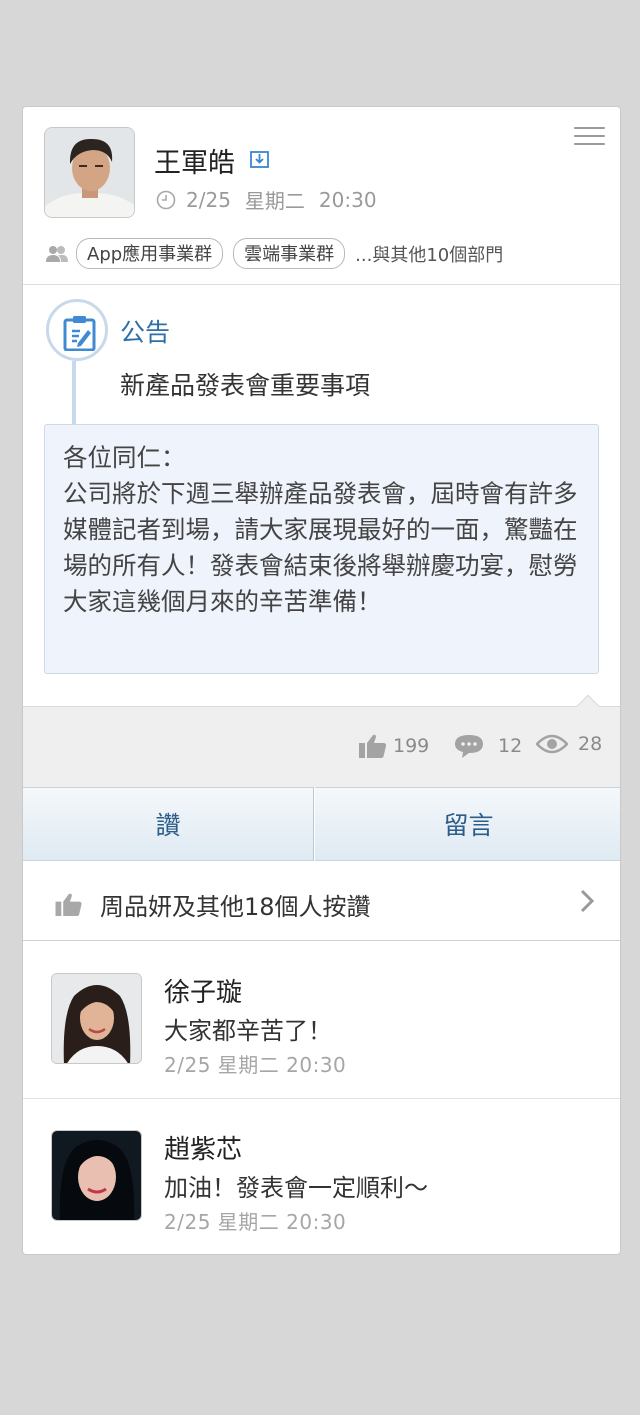 Image resolution: width=640 pixels, height=1415 pixels. Describe the element at coordinates (203, 1147) in the screenshot. I see `commenter-name: 趙紫芯` at that location.